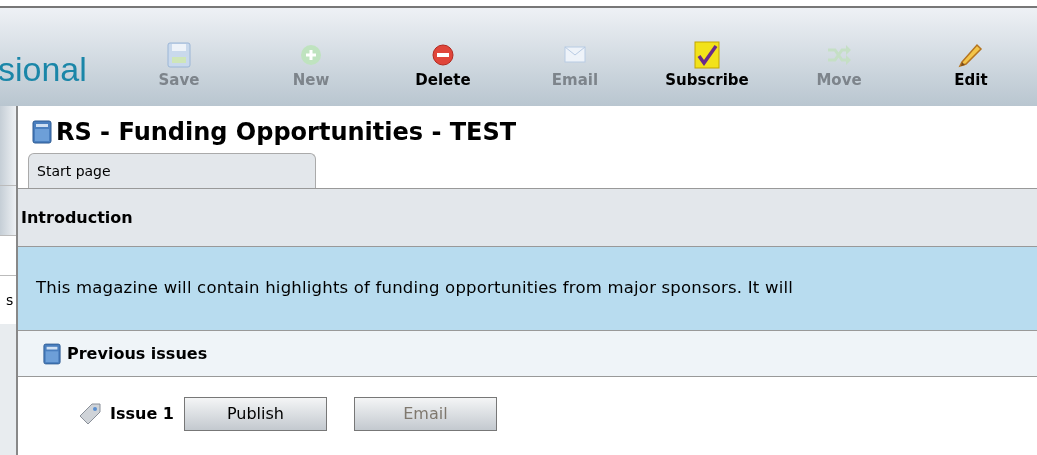 The width and height of the screenshot is (1037, 455). Describe the element at coordinates (286, 132) in the screenshot. I see `page-title: RS - Funding Opportunities - TEST` at that location.